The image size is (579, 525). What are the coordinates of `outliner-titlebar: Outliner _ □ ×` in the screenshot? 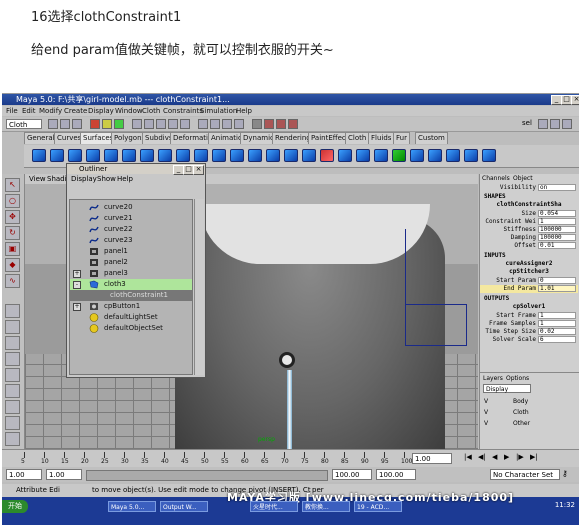 It's located at (136, 169).